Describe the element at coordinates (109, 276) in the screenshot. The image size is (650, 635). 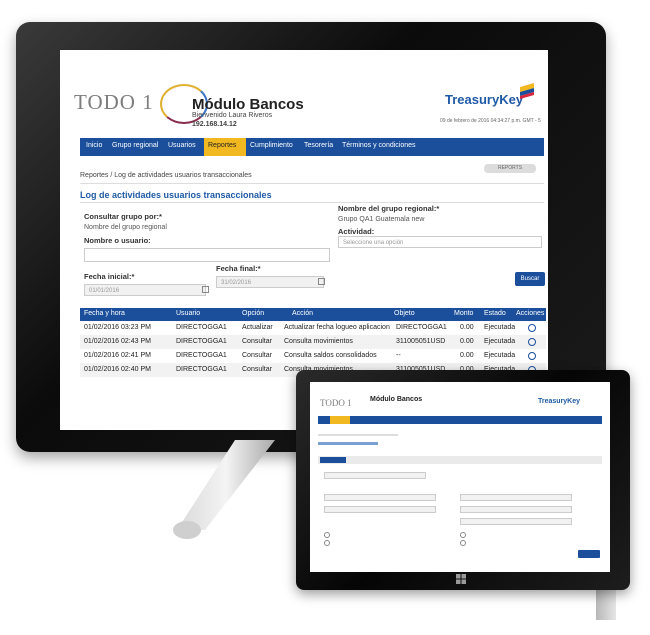
I see `fecha-inicial-label: Fecha inicial:*` at that location.